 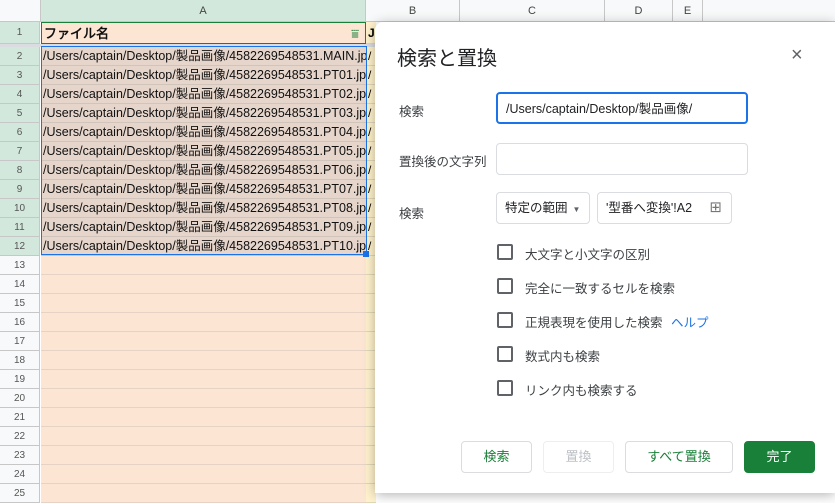 I want to click on column-header-filler, so click(x=769, y=11).